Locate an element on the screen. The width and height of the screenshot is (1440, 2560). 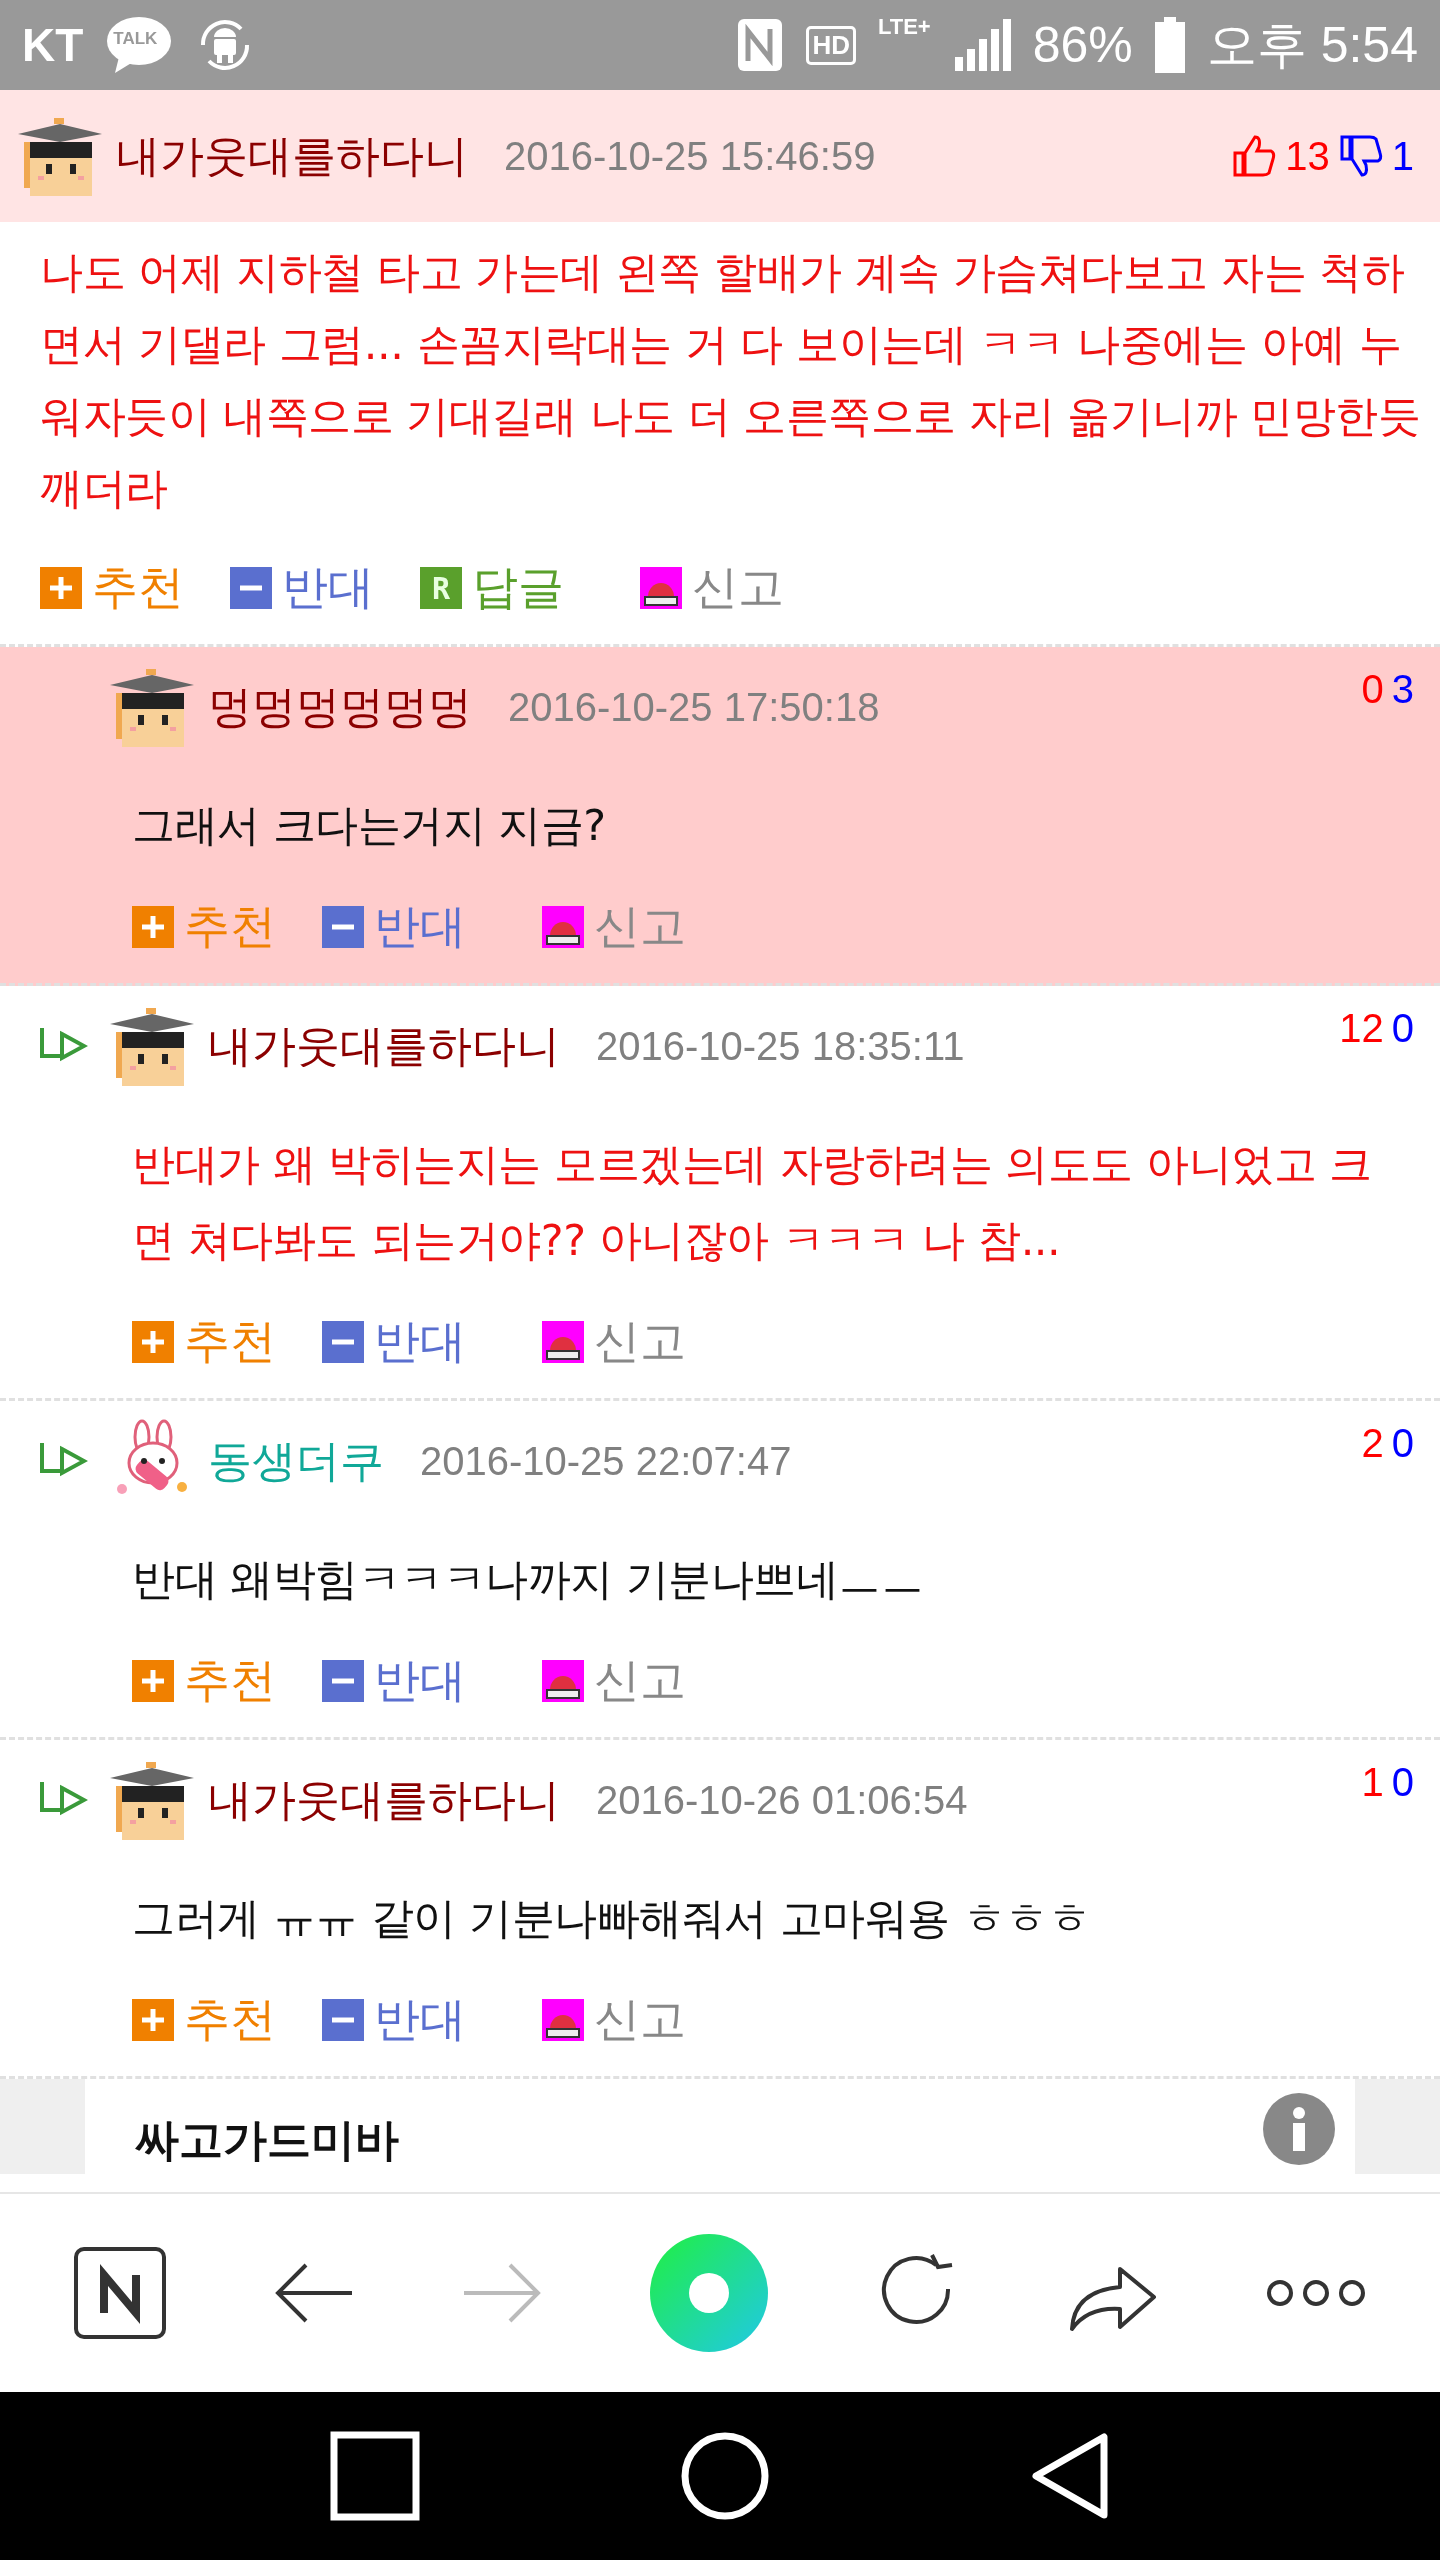
hd-voice-label: HD is located at coordinates (831, 45).